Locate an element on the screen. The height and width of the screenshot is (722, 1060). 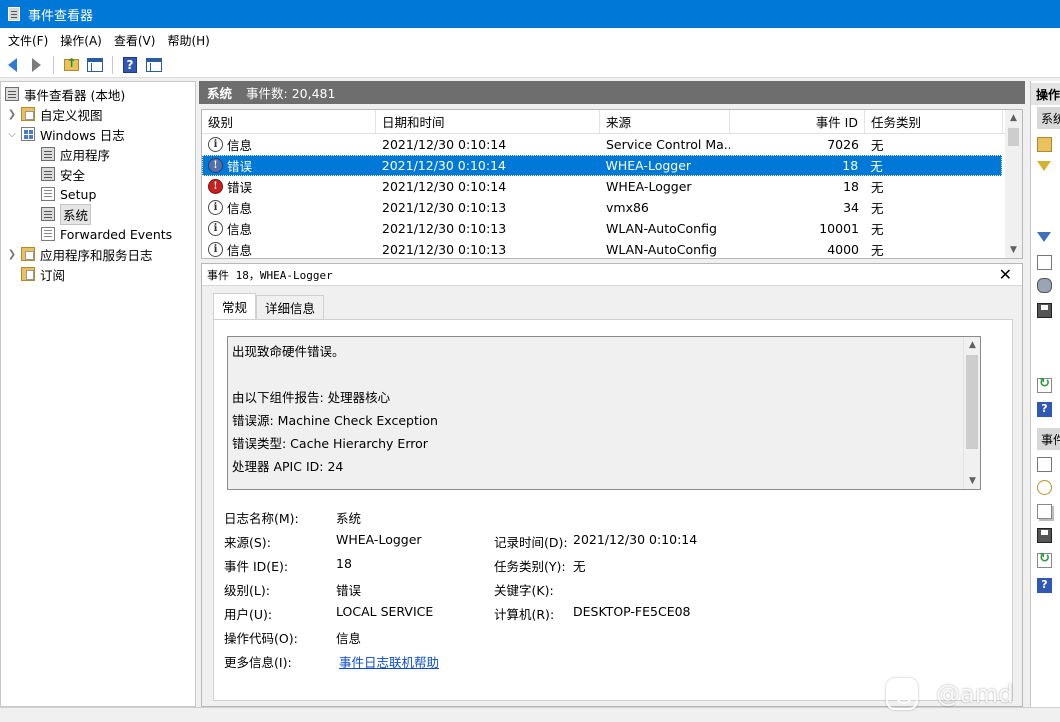
menu-file: 文件(F) is located at coordinates (28, 40).